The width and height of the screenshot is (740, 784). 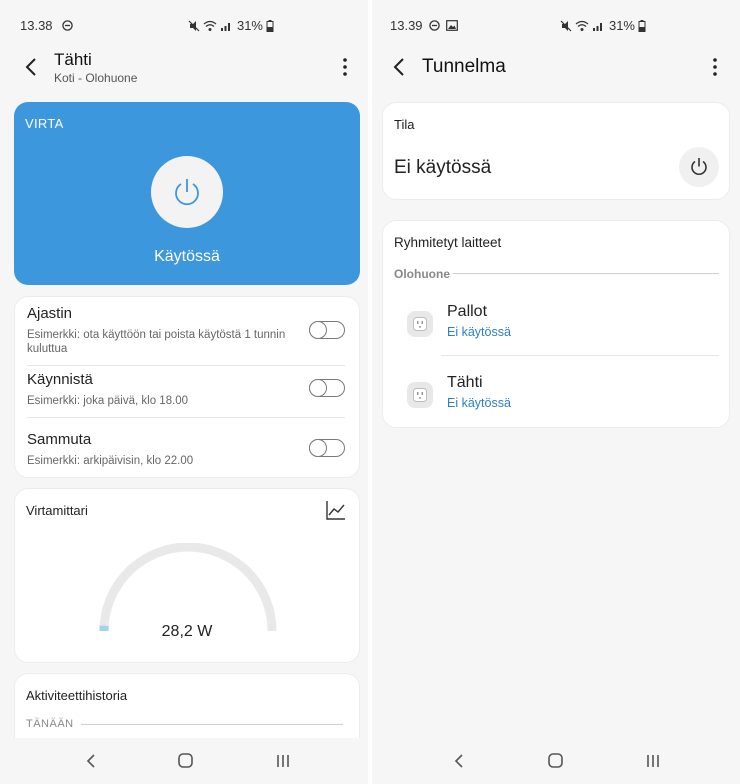 What do you see at coordinates (77, 695) in the screenshot?
I see `history-title: Aktiviteettihistoria` at bounding box center [77, 695].